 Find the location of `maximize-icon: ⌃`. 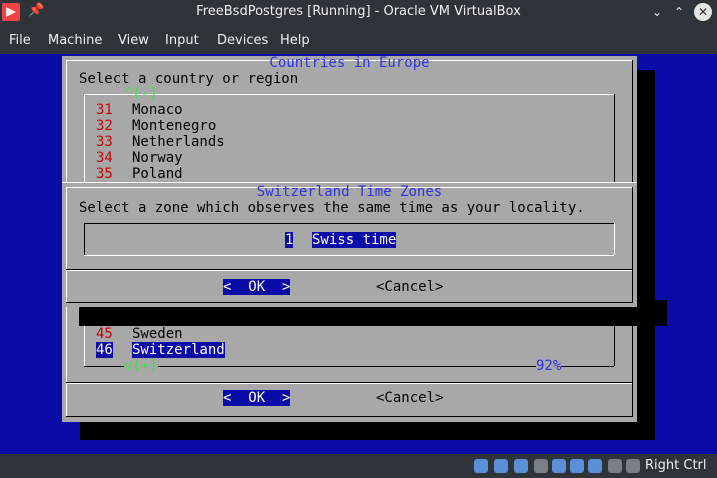

maximize-icon: ⌃ is located at coordinates (679, 12).